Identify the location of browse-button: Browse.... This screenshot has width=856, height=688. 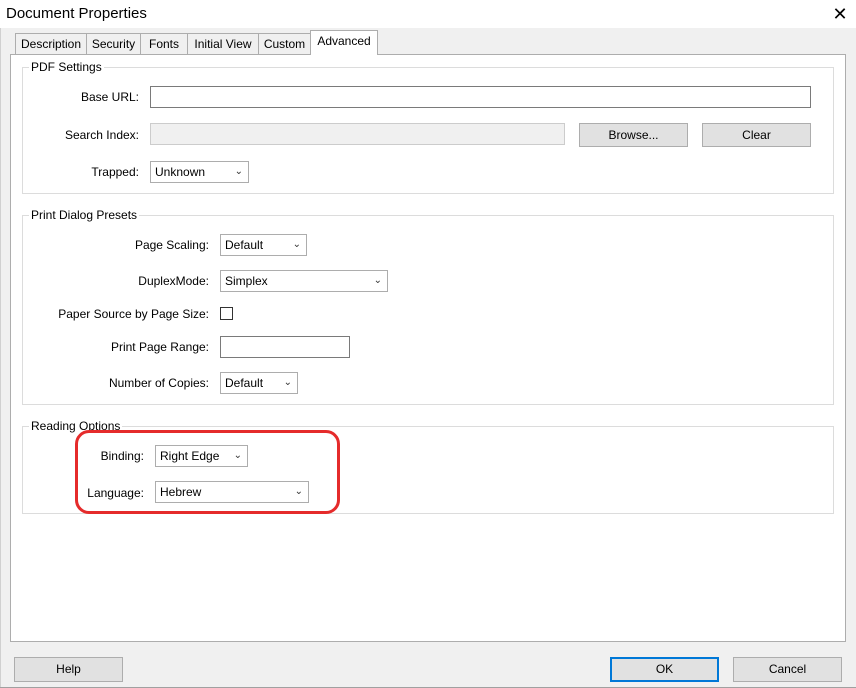
(633, 135).